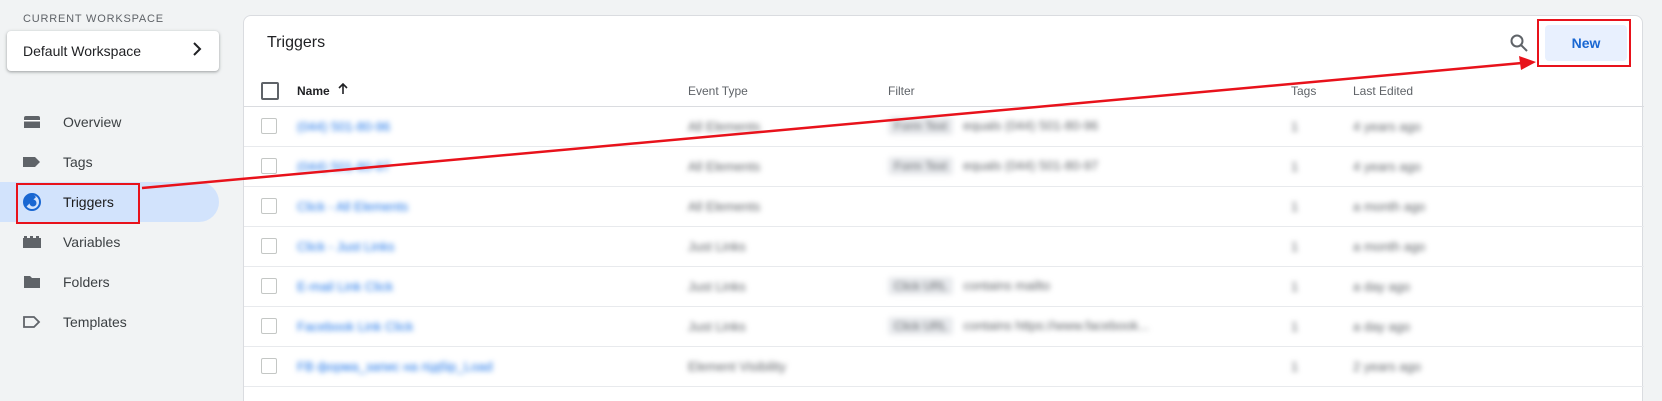 This screenshot has height=401, width=1662. I want to click on trigger-name-link: E-mail Link Click, so click(345, 286).